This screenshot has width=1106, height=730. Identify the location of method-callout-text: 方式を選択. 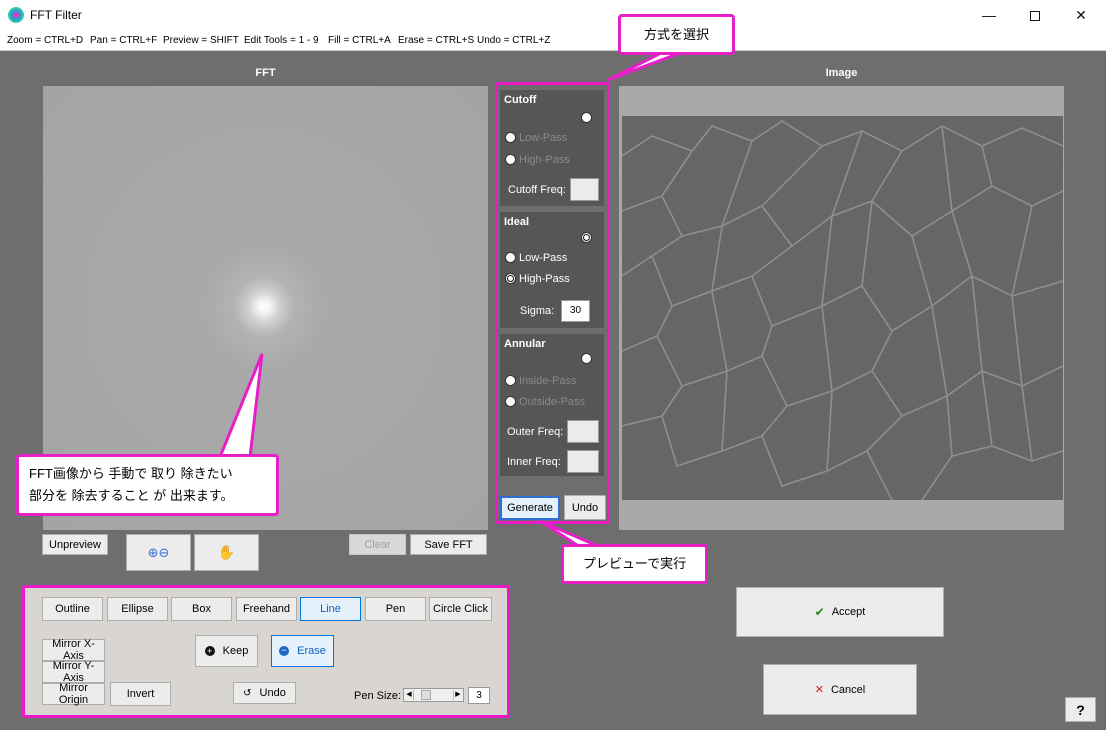
(676, 34).